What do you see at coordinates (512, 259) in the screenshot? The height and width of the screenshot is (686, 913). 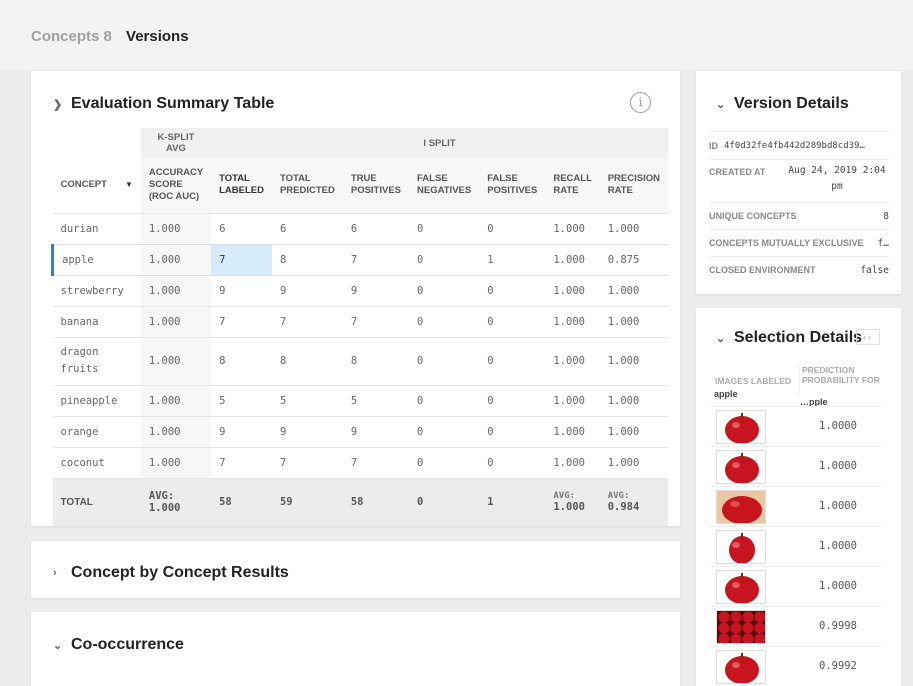 I see `cell-false-positives: 1` at bounding box center [512, 259].